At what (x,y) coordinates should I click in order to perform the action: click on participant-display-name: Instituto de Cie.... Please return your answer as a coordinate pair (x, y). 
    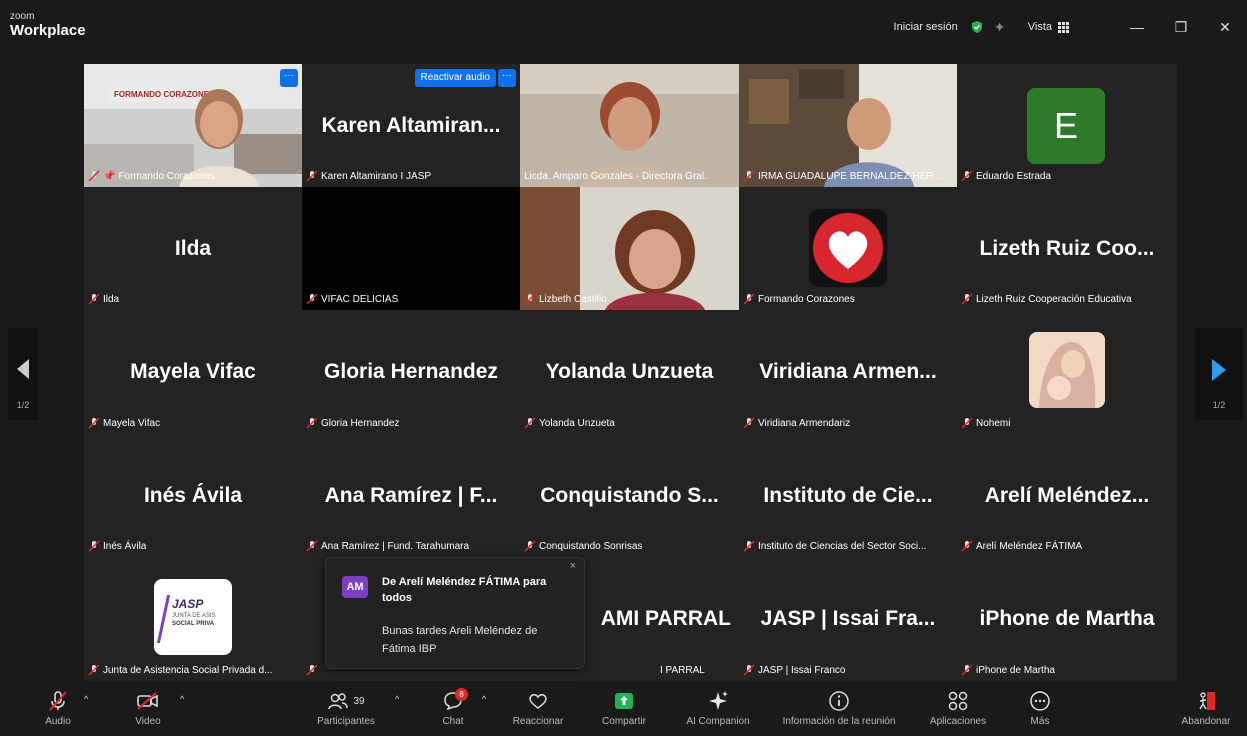
    Looking at the image, I should click on (848, 495).